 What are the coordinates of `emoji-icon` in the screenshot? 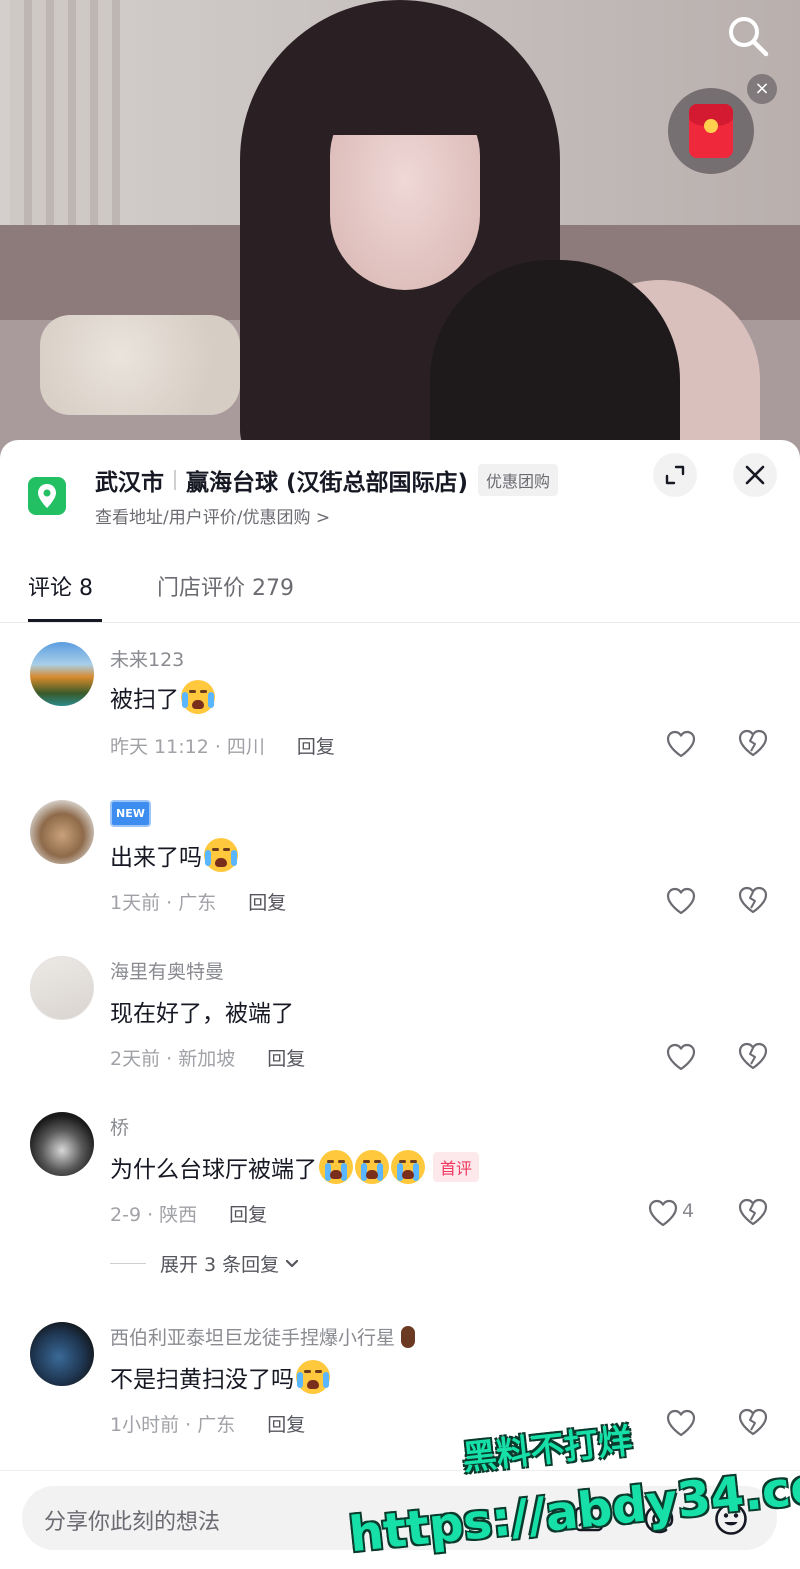 It's located at (731, 1519).